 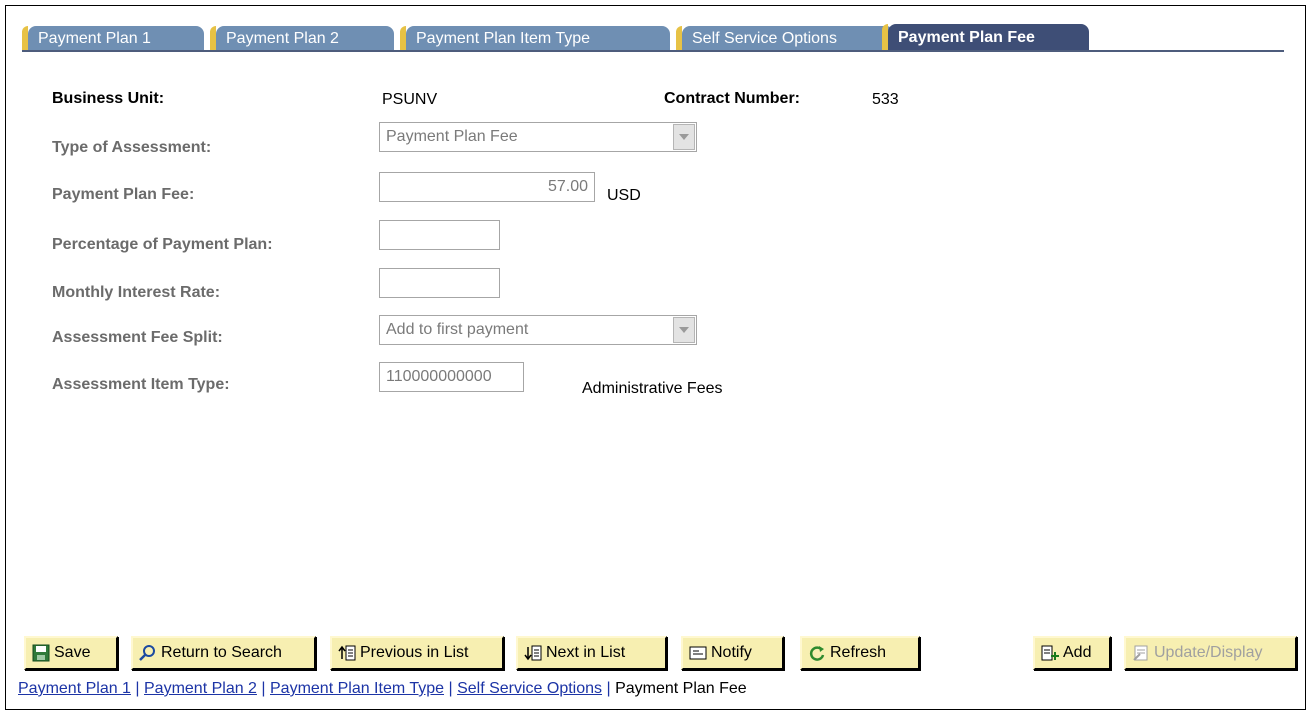 What do you see at coordinates (410, 99) in the screenshot?
I see `business-unit-value: PSUNV` at bounding box center [410, 99].